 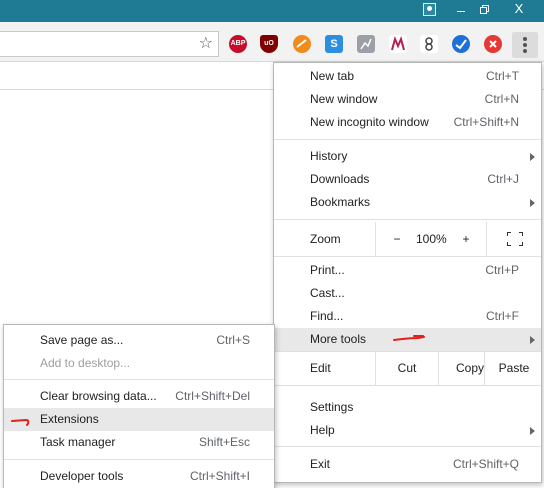 I want to click on s-extension-icon: S, so click(x=334, y=44).